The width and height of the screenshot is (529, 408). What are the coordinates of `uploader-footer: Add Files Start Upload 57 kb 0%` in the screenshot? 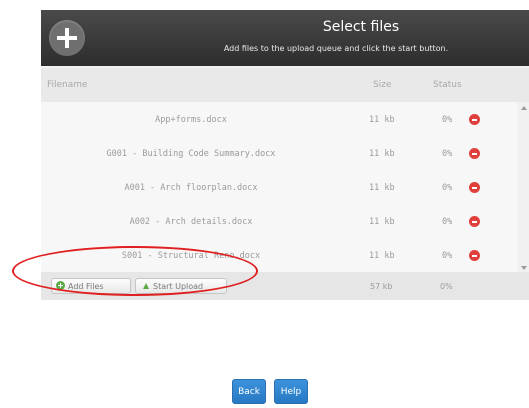 It's located at (285, 286).